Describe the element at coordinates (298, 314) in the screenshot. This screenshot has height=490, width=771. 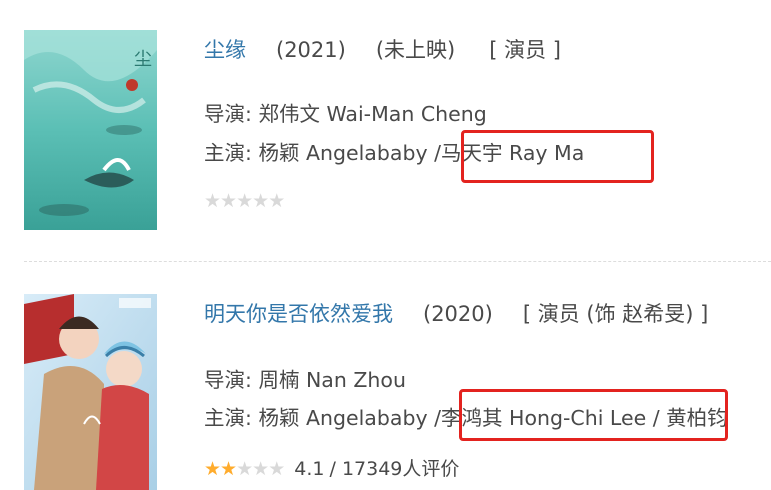
I see `movie-title-link: 明天你是否依然爱我` at that location.